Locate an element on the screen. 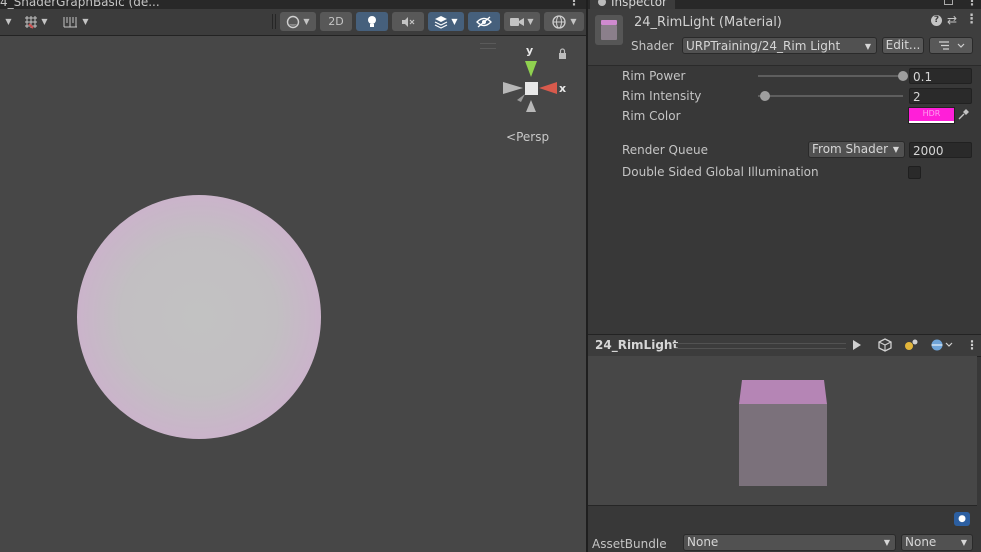  scene-tab-bar: 4_ShaderGraphBasic (de... ⋮ is located at coordinates (293, 4).